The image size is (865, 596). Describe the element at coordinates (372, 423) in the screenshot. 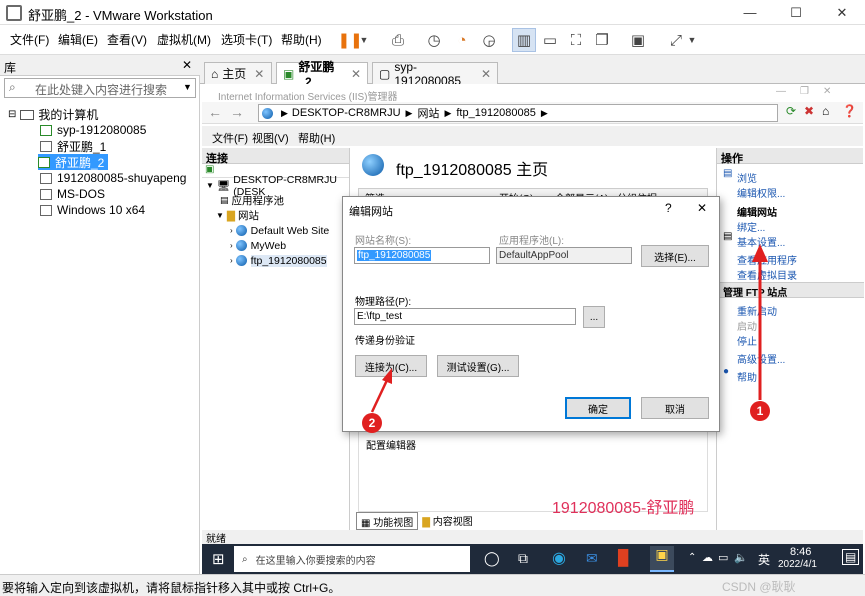

I see `marker-2: 2` at that location.